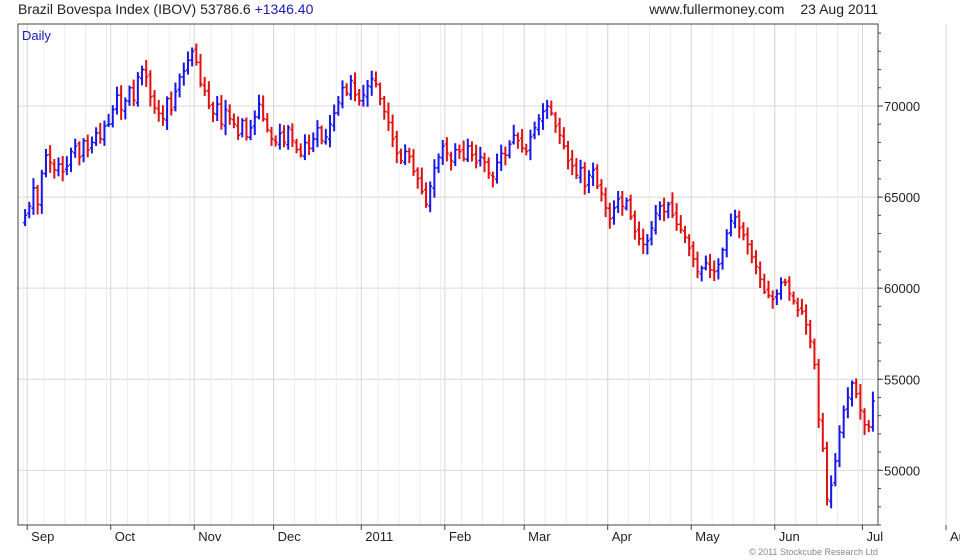 The width and height of the screenshot is (960, 560). Describe the element at coordinates (707, 536) in the screenshot. I see `x-tick-label: May` at that location.